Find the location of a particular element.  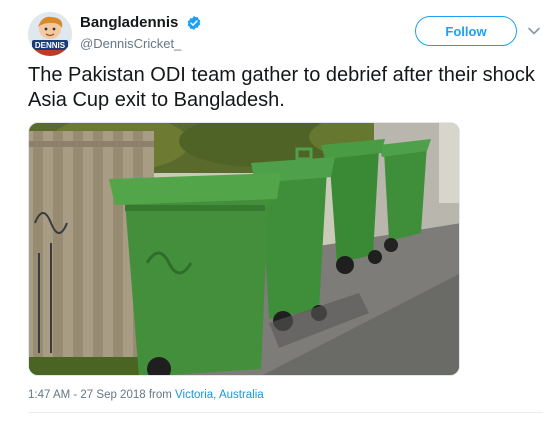

follow-button: Follow is located at coordinates (466, 31).